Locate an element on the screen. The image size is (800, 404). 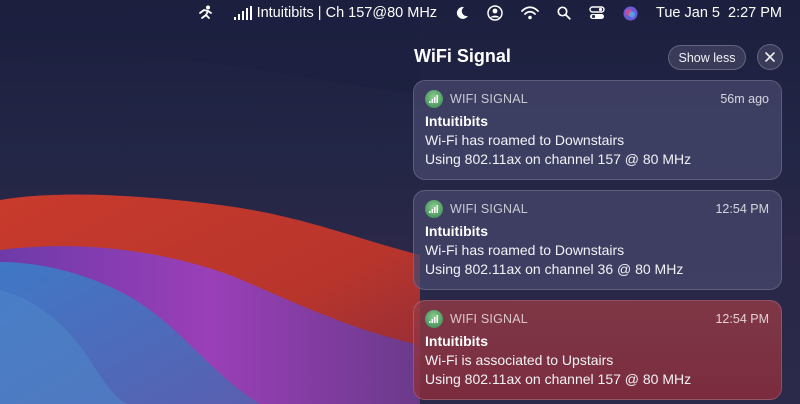
wifi-status-text: Intuitibits | Ch 157@80 MHz is located at coordinates (347, 13).